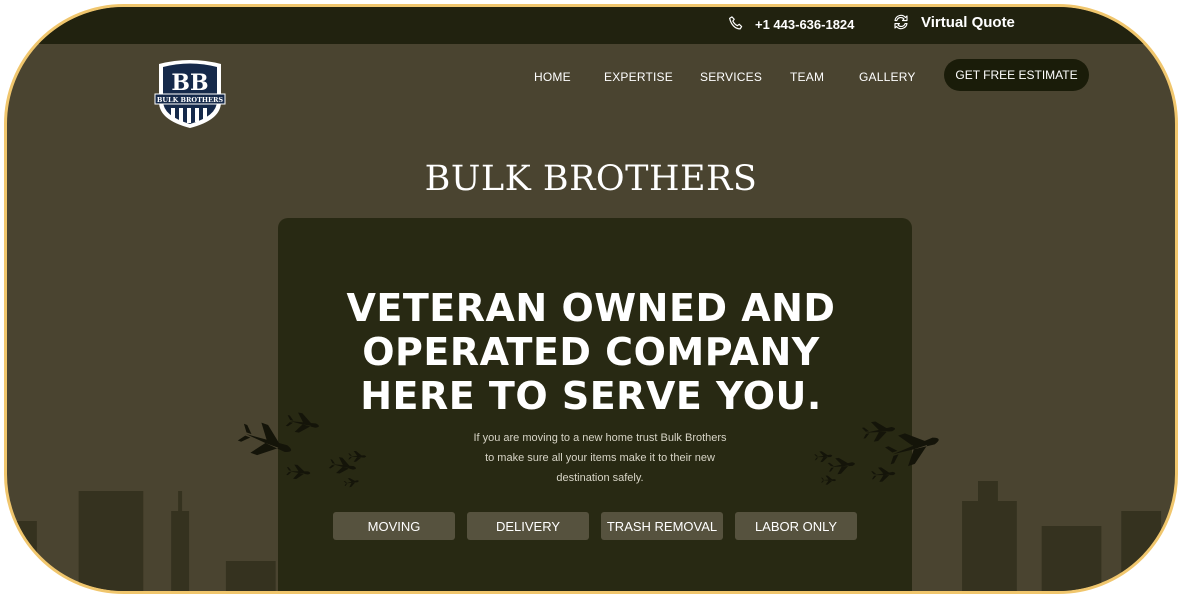  I want to click on service-trash-removal-button: TRASH REMOVAL, so click(662, 526).